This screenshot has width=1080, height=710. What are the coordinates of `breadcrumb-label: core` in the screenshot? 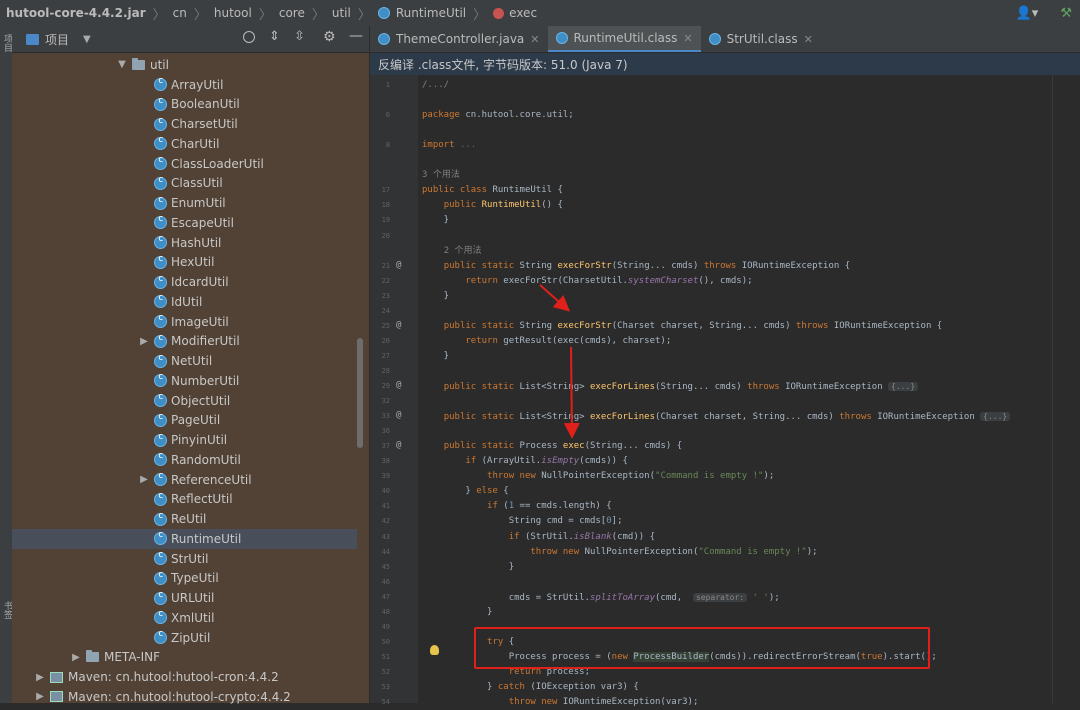 It's located at (291, 13).